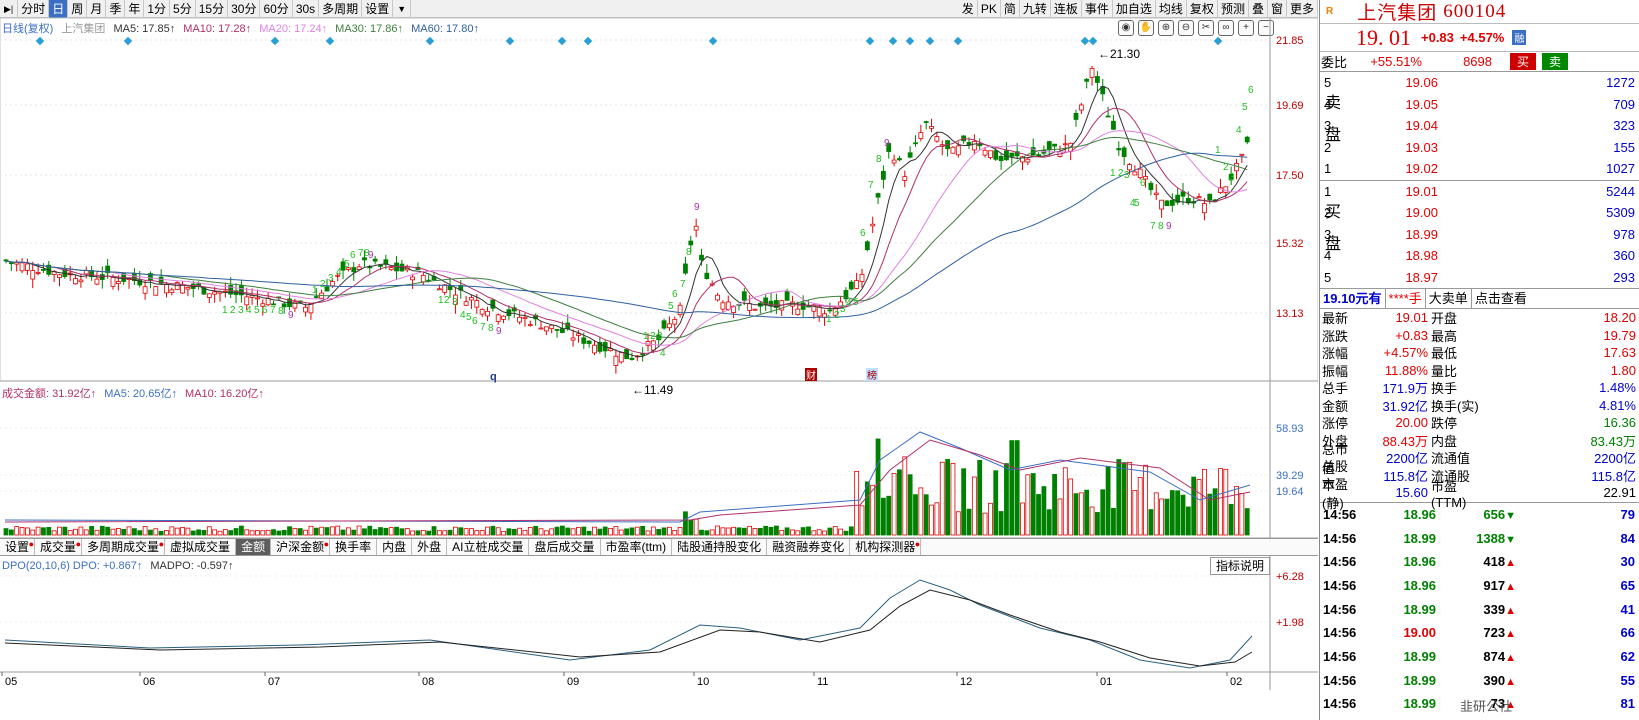 The height and width of the screenshot is (720, 1639). Describe the element at coordinates (1335, 319) in the screenshot. I see `stat-key: 最新` at that location.